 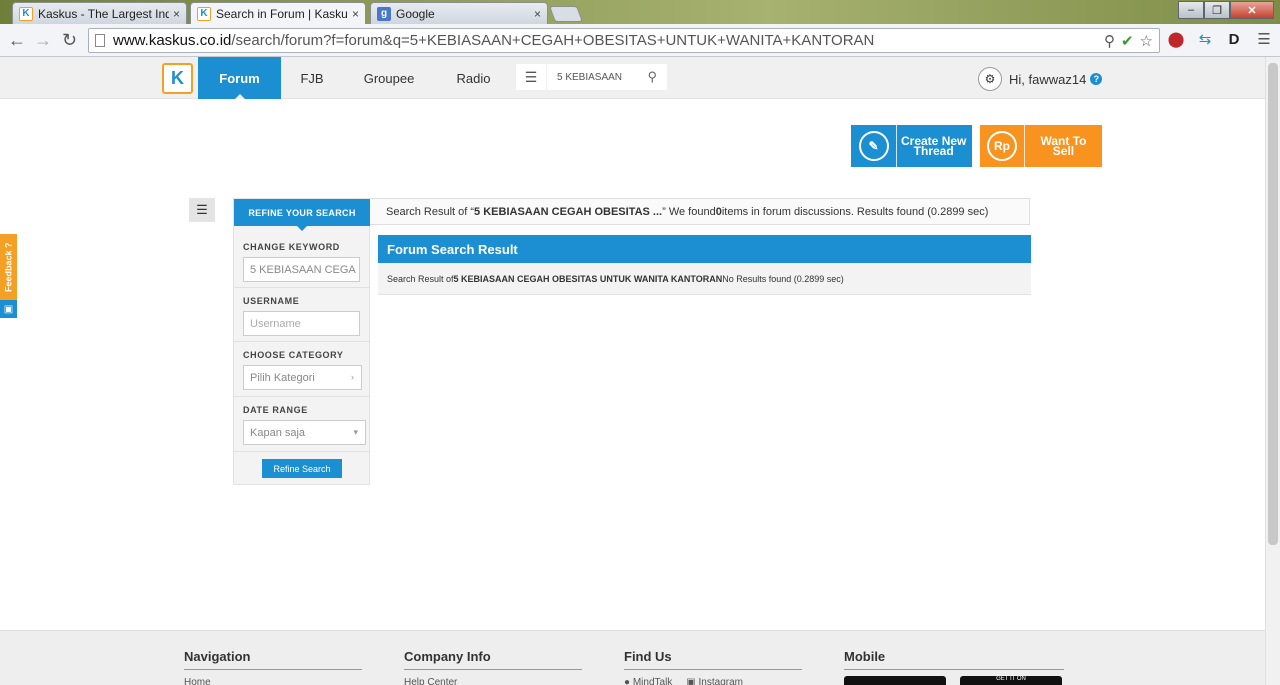 What do you see at coordinates (1041, 146) in the screenshot?
I see `want-to-sell-button: Rp Want To Sell` at bounding box center [1041, 146].